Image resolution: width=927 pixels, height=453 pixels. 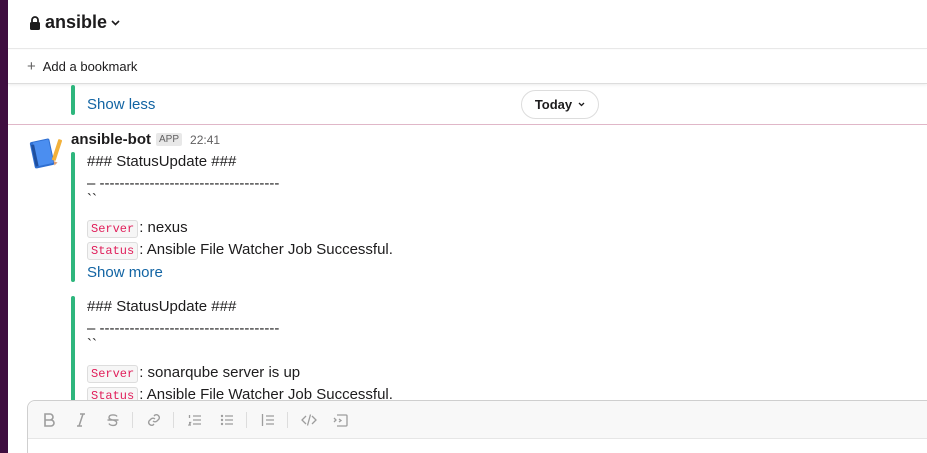 What do you see at coordinates (309, 420) in the screenshot?
I see `code-icon` at bounding box center [309, 420].